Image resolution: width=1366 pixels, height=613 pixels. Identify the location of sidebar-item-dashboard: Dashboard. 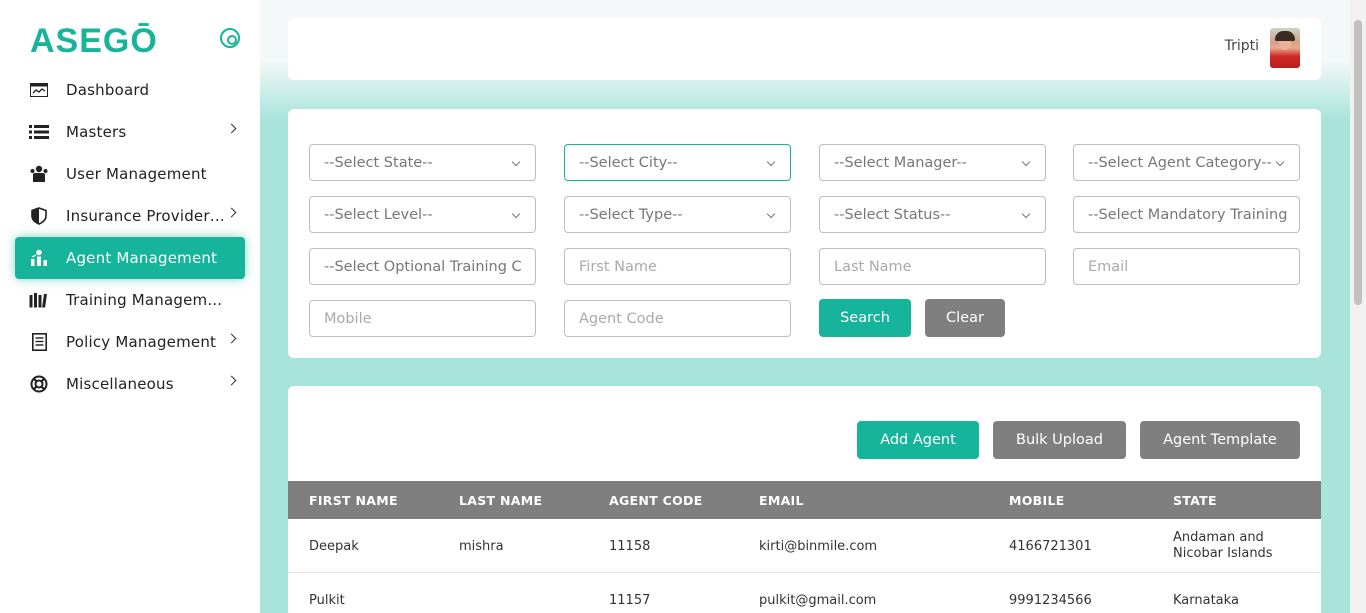
(130, 90).